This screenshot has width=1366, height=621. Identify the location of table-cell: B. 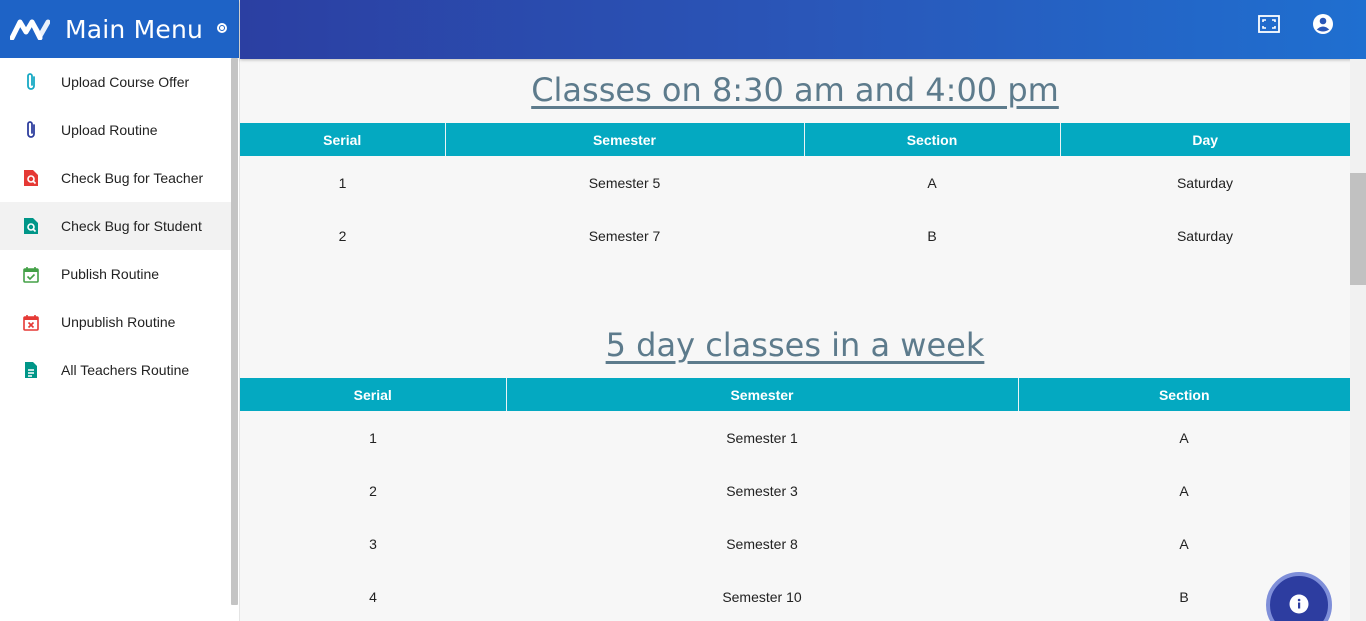
(932, 235).